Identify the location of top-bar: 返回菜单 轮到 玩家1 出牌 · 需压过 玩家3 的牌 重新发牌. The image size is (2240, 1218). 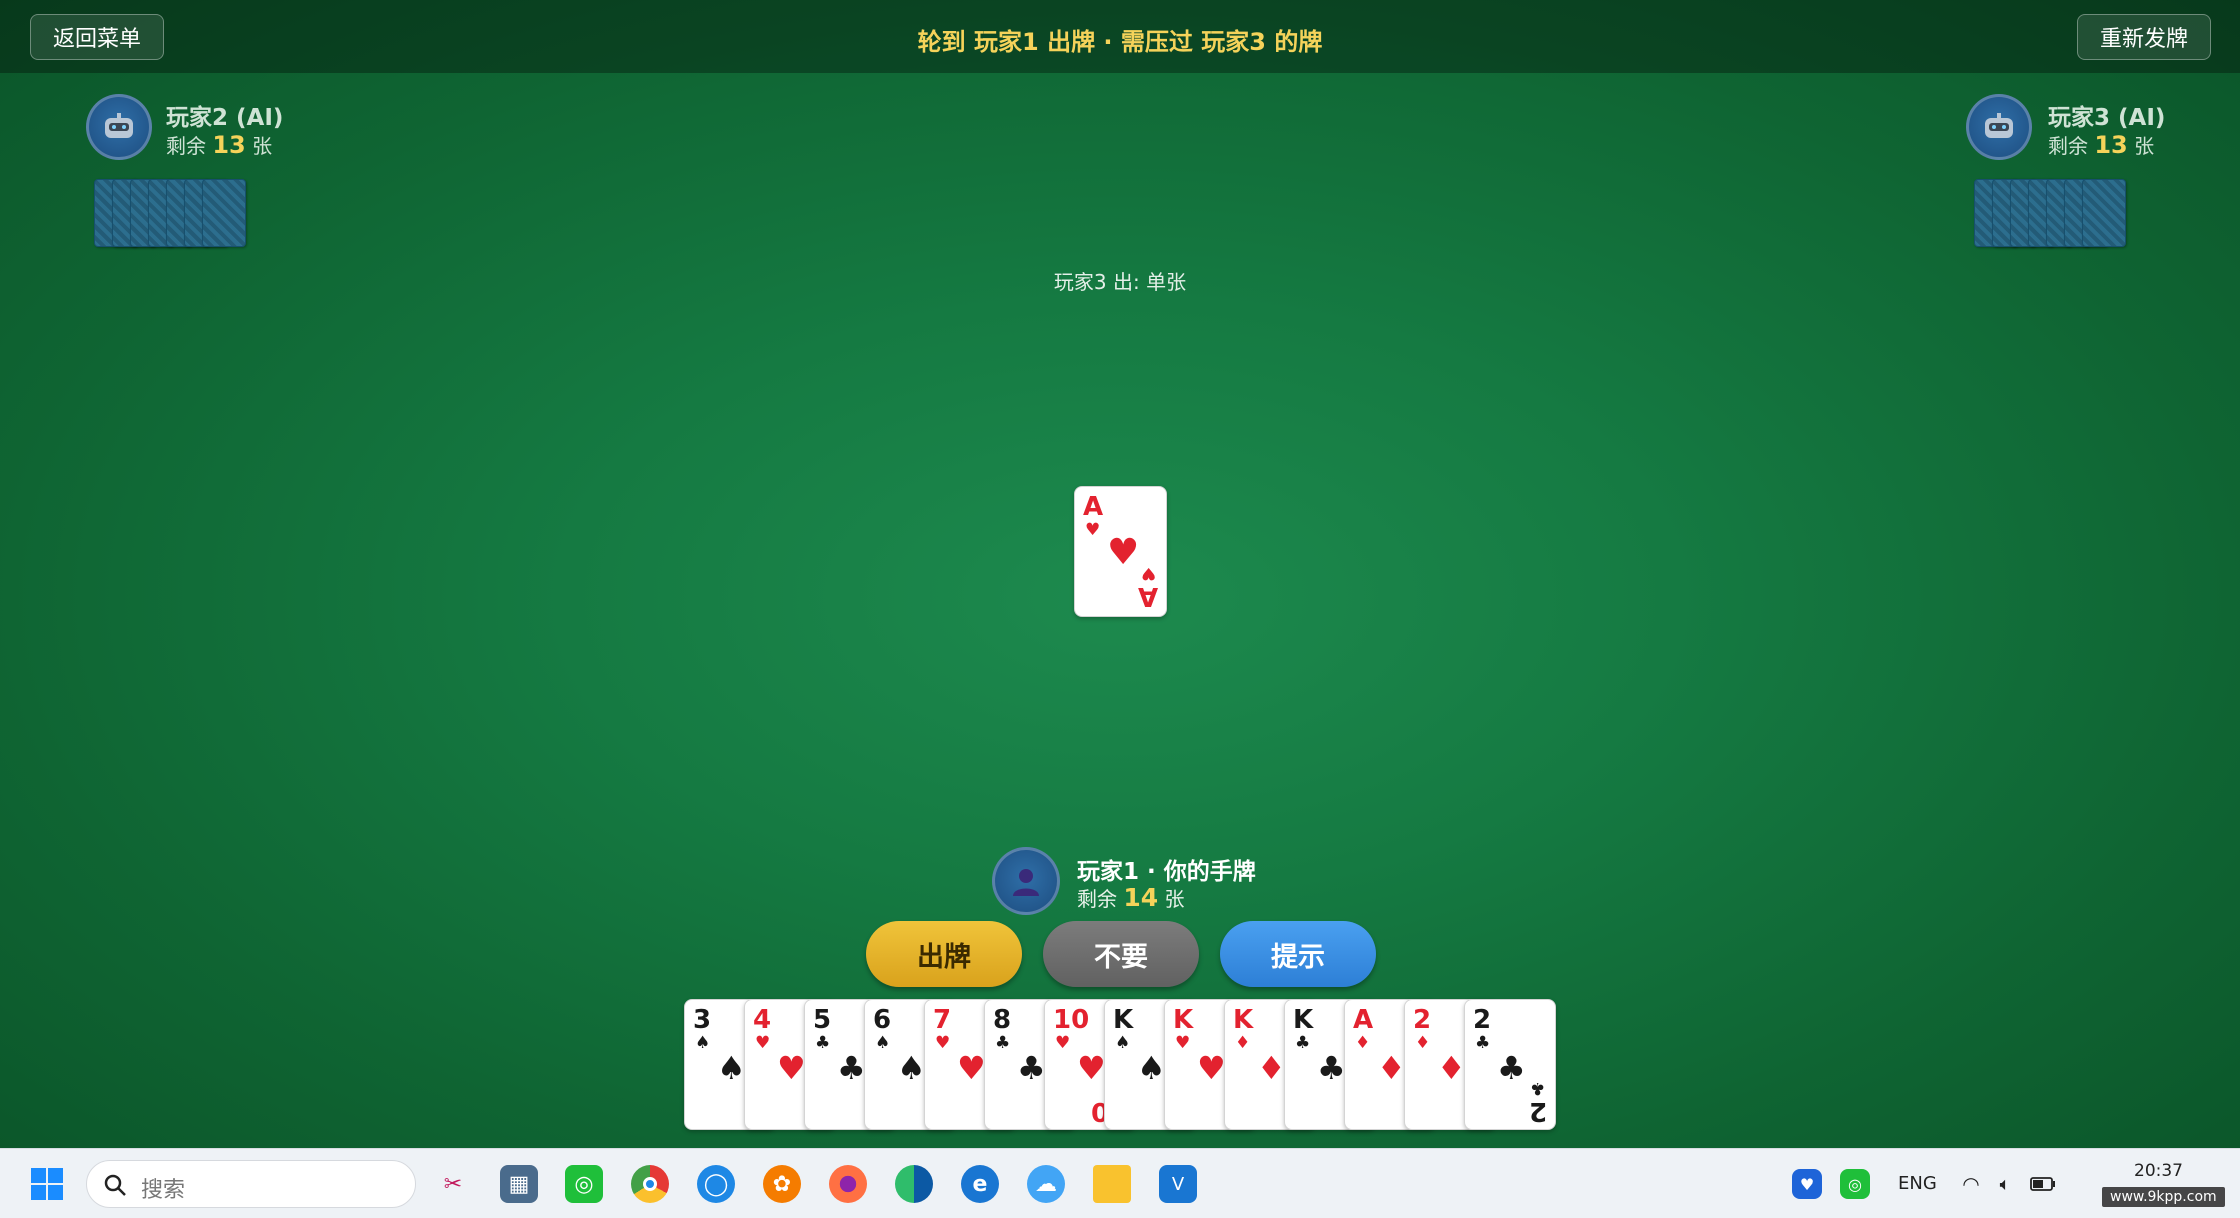
(1120, 36).